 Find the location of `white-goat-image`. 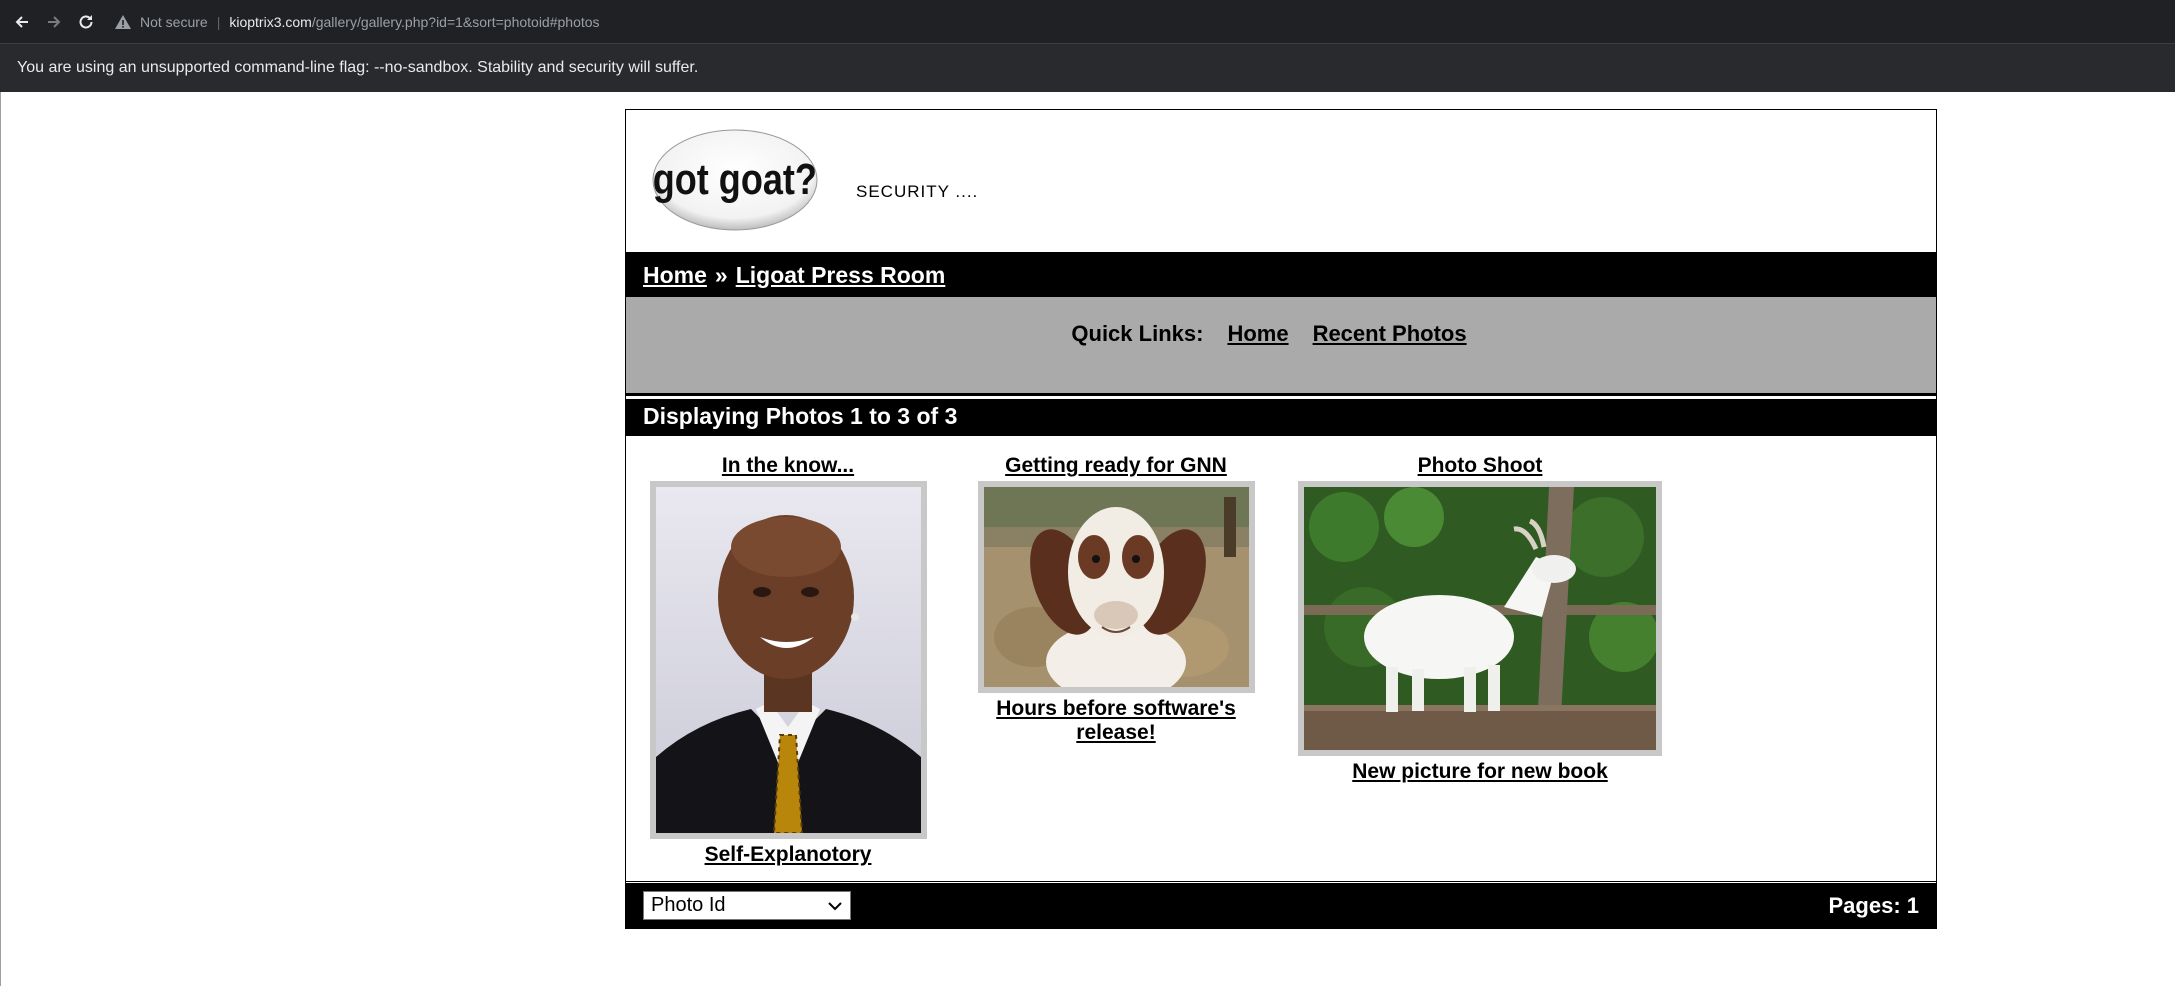

white-goat-image is located at coordinates (1480, 618).